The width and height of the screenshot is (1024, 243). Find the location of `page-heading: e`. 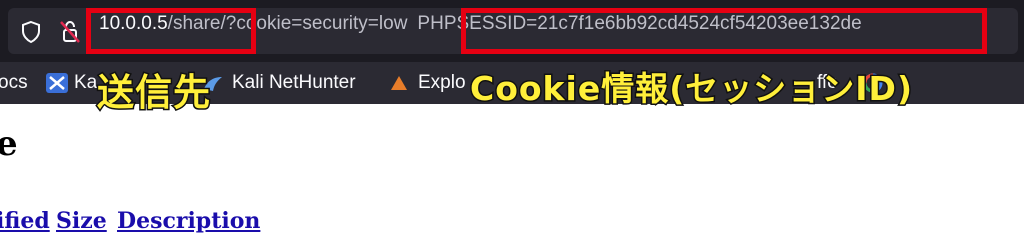

page-heading: e is located at coordinates (9, 144).